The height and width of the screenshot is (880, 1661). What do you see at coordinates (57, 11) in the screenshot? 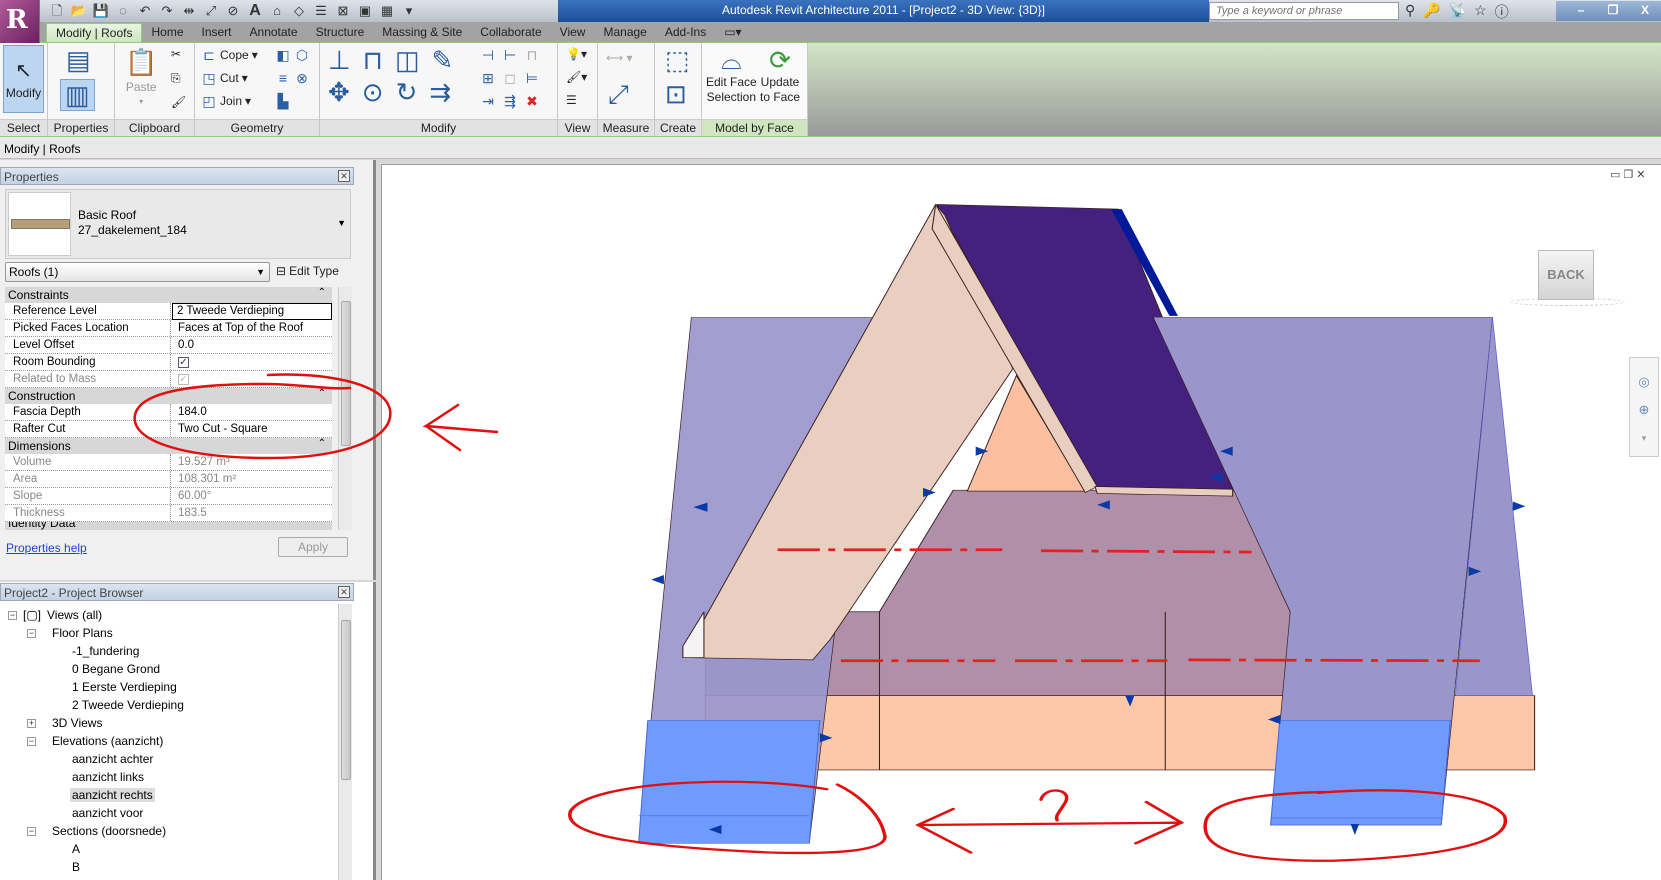
I see `new-icon: 🗋` at bounding box center [57, 11].